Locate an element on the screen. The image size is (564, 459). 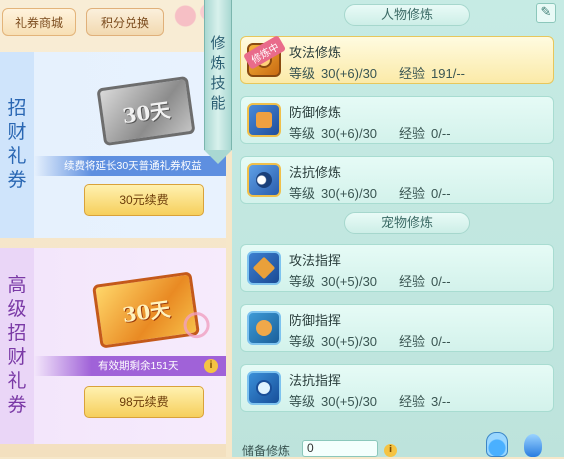
basic-voucher-side-strip: 招财礼券 is located at coordinates (17, 145).